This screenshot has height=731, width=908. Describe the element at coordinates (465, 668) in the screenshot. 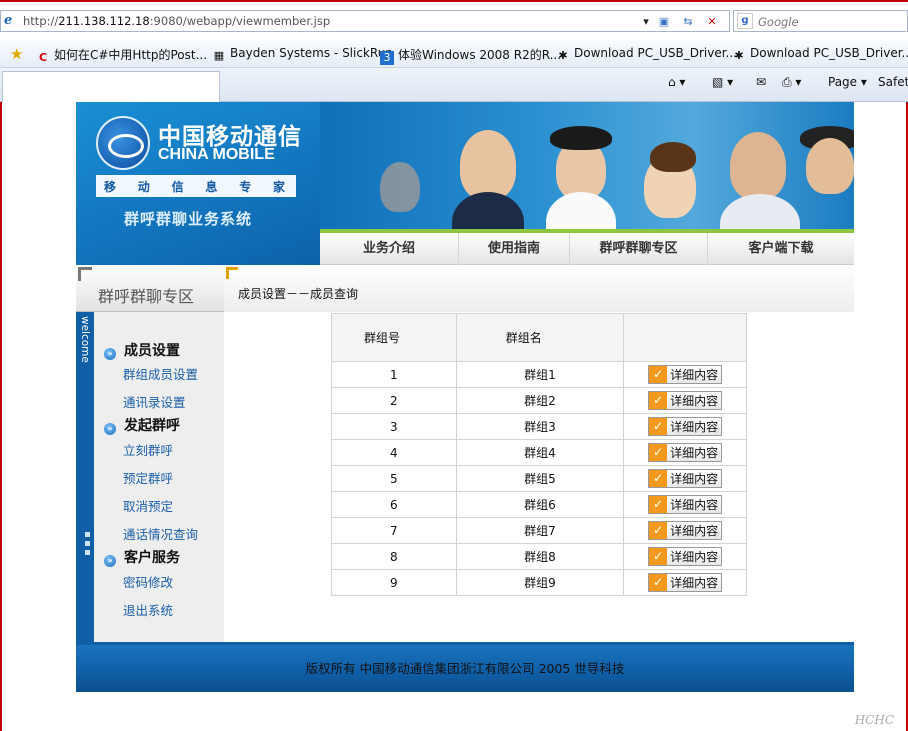

I see `footer: 版权所有 中国移动通信集团浙江有限公司 2005 世导科技` at that location.